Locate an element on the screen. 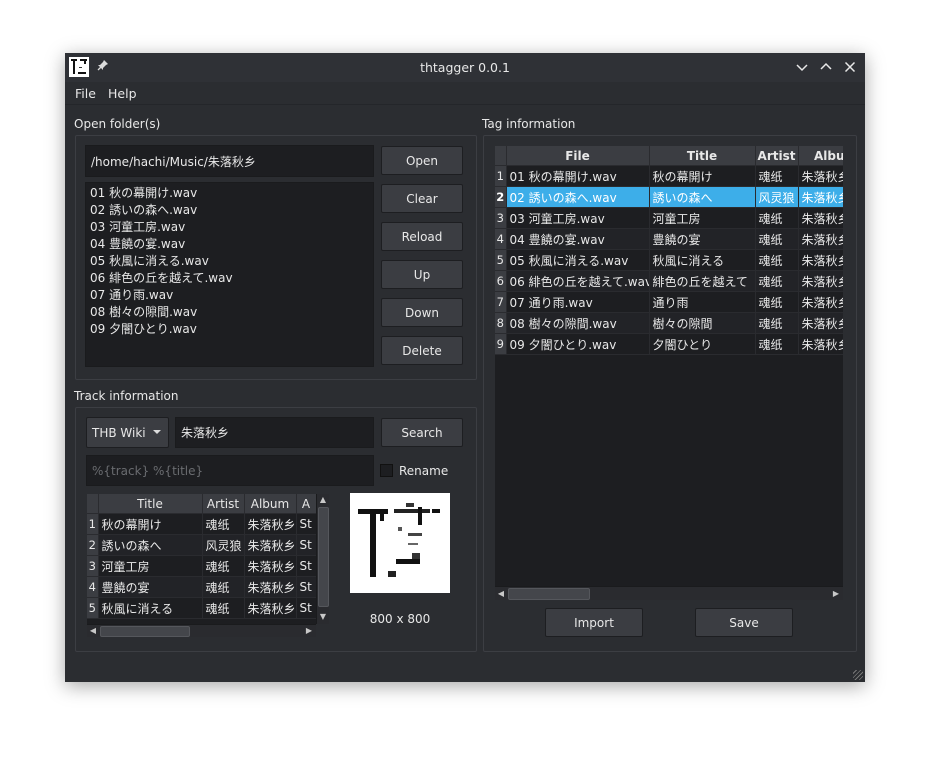  down-button: Down is located at coordinates (422, 312).